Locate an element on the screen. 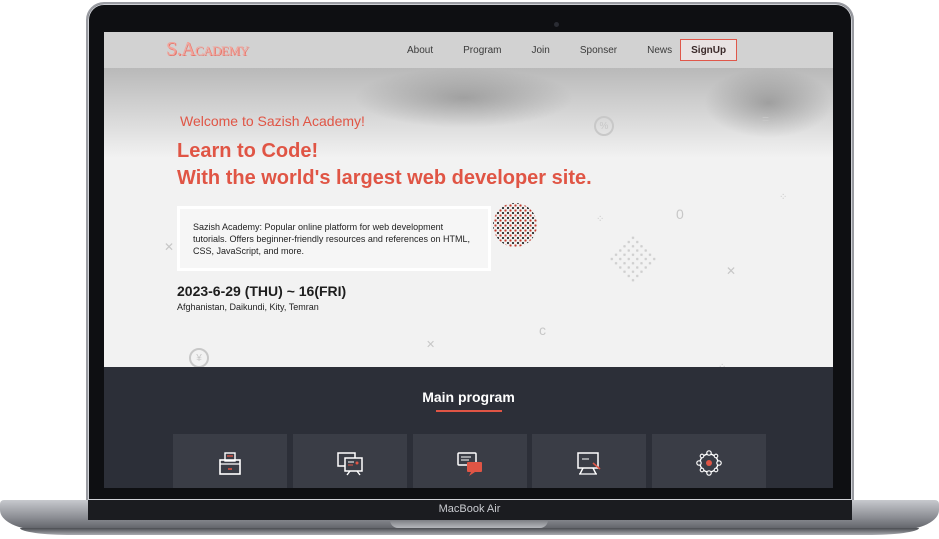  diamond-dots-pattern is located at coordinates (633, 259).